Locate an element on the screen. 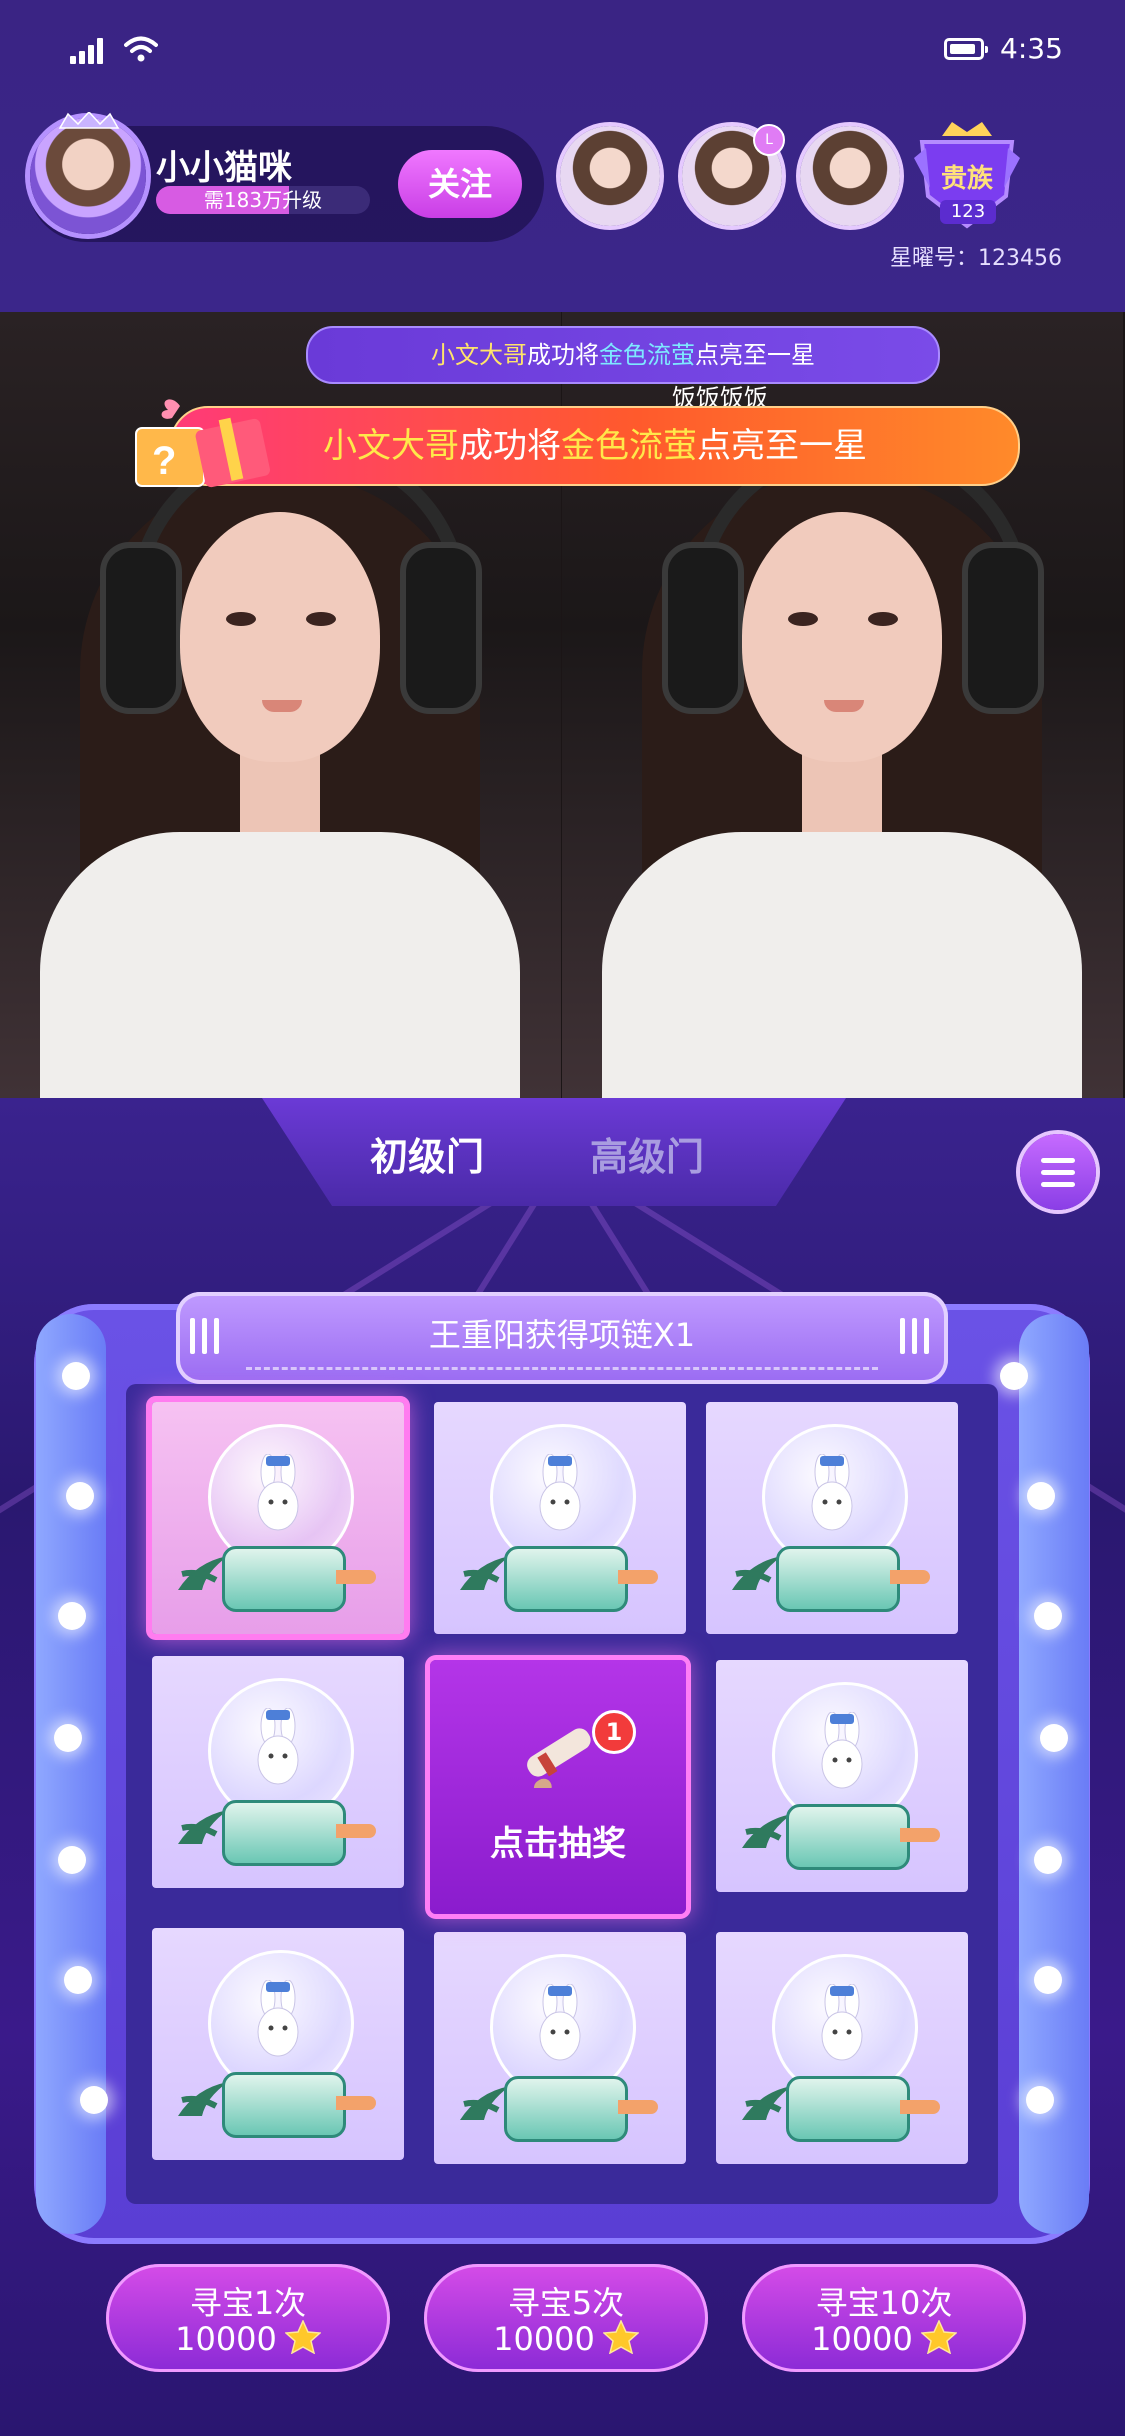 Image resolution: width=1125 pixels, height=2436 pixels. viewer-level-badge: L is located at coordinates (769, 140).